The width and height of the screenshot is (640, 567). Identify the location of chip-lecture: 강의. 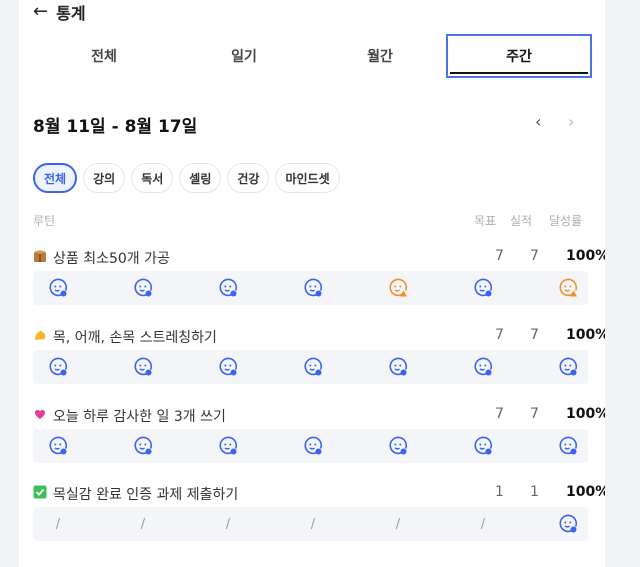
(104, 178).